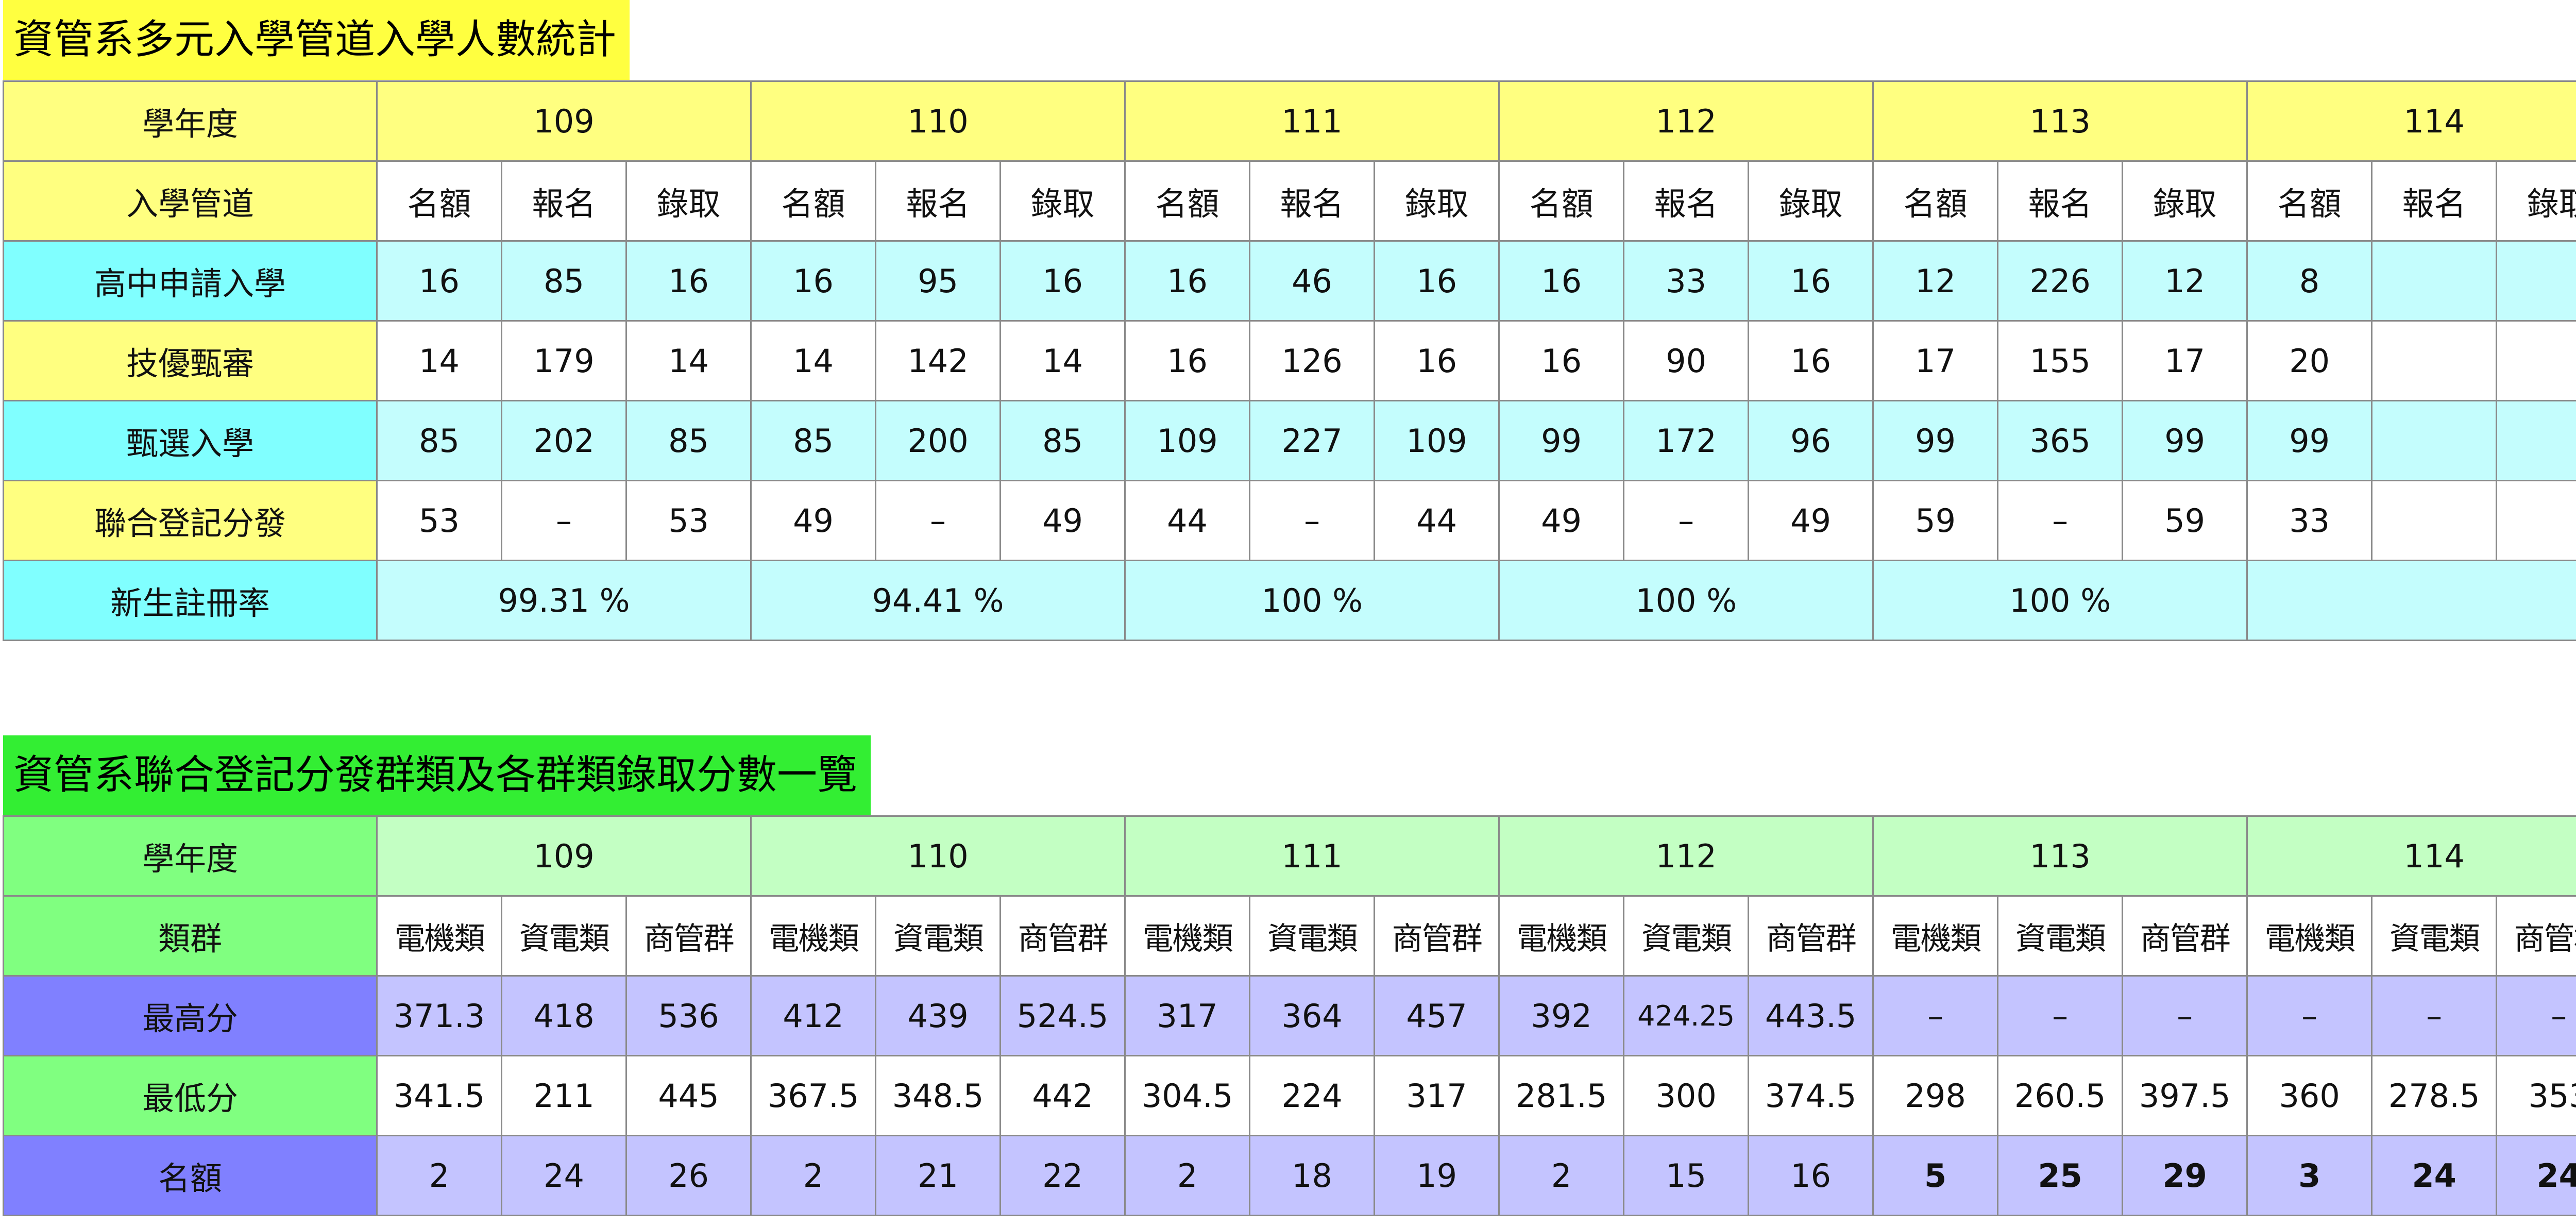 The width and height of the screenshot is (2576, 1226). Describe the element at coordinates (190, 936) in the screenshot. I see `group-label: 類群` at that location.